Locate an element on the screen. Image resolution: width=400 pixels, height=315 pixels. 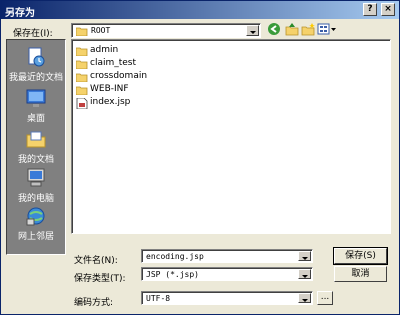
filetype-dropdown: JSP (*.jsp) is located at coordinates (227, 274).